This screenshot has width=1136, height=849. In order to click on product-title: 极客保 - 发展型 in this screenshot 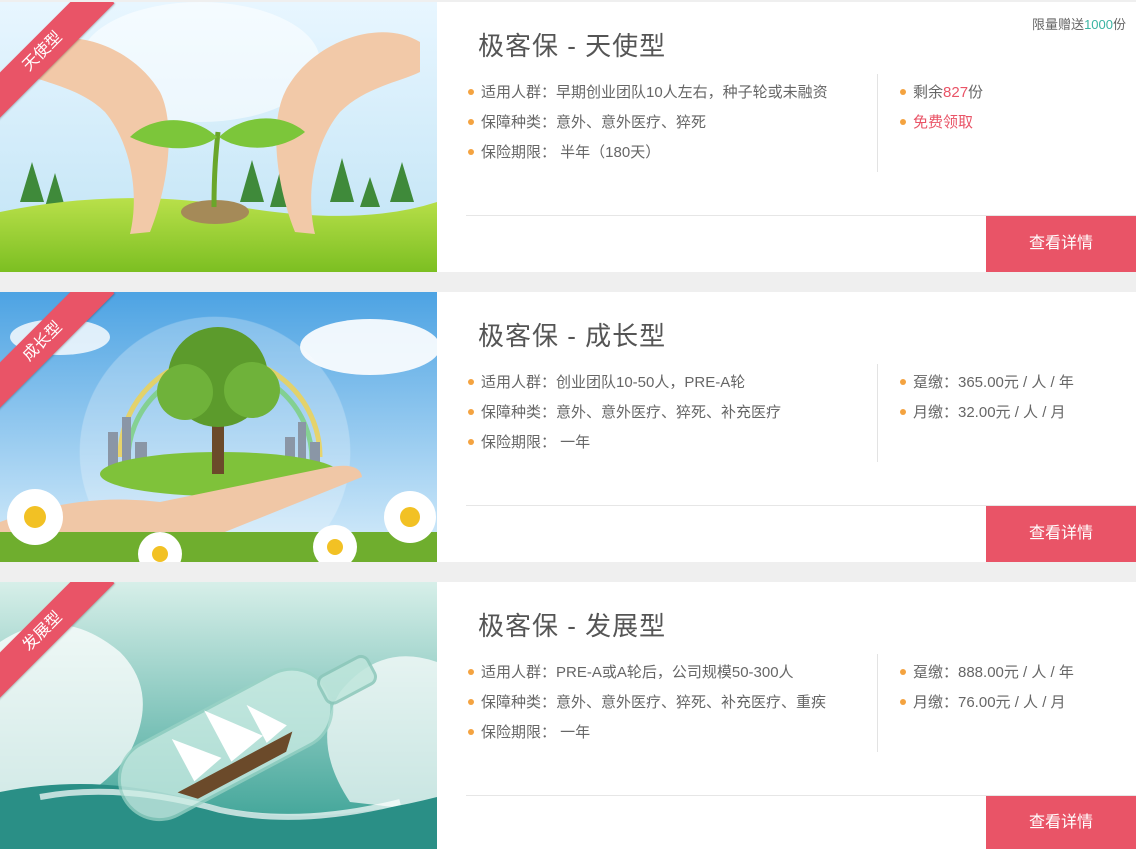, I will do `click(572, 624)`.